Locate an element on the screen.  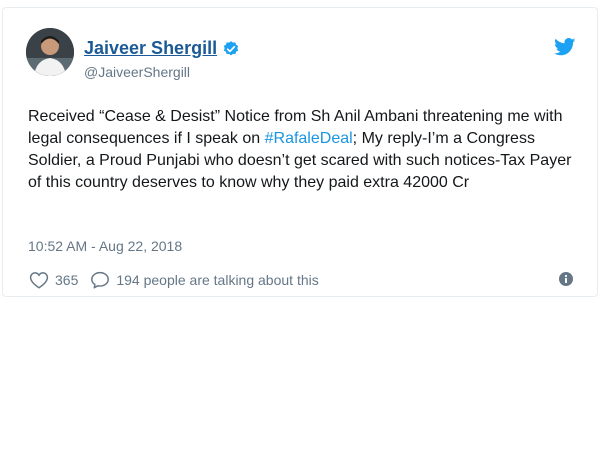
hashtag-link: #RafaleDeal is located at coordinates (309, 138).